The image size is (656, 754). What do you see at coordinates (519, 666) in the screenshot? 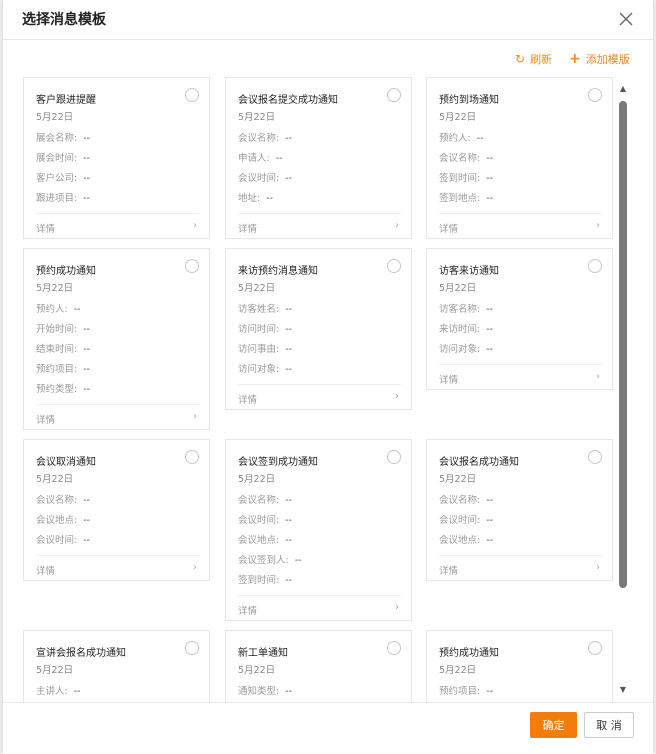
I see `template-card: 预约成功通知5月22日预约项目:--详情›` at bounding box center [519, 666].